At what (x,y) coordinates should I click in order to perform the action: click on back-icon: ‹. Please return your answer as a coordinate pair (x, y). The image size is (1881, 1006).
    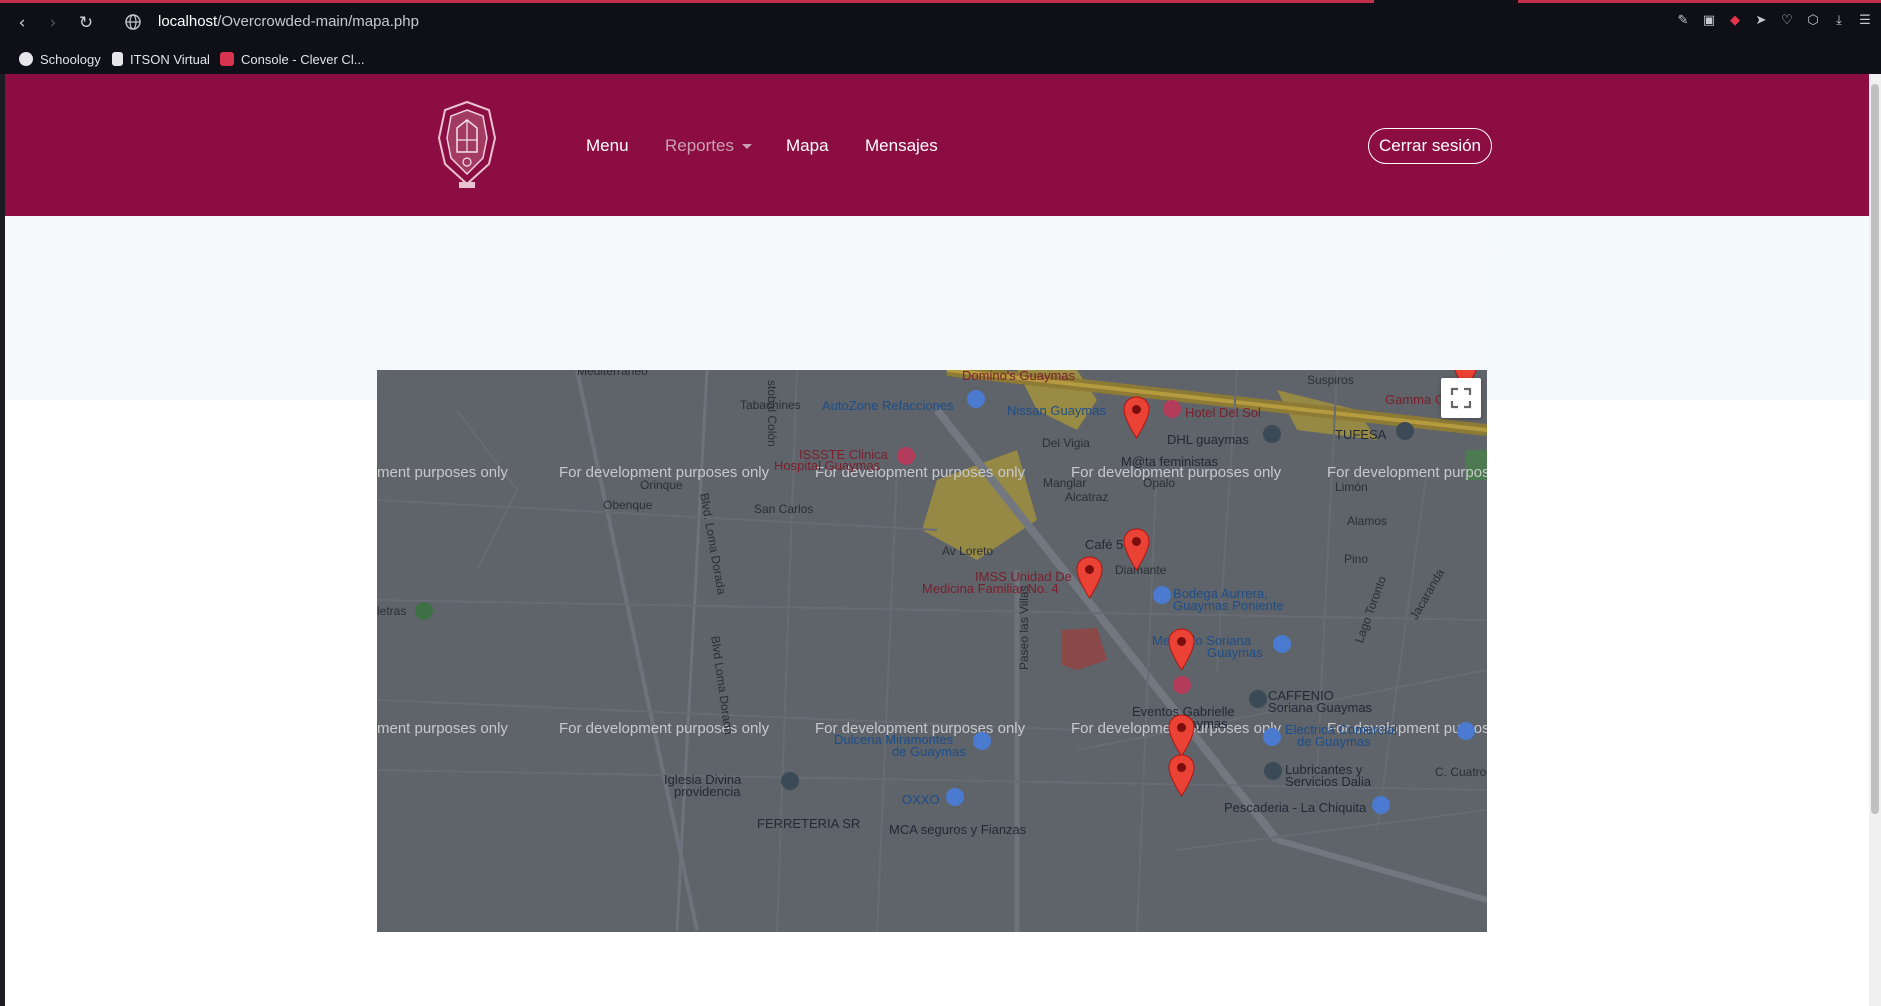
    Looking at the image, I should click on (22, 23).